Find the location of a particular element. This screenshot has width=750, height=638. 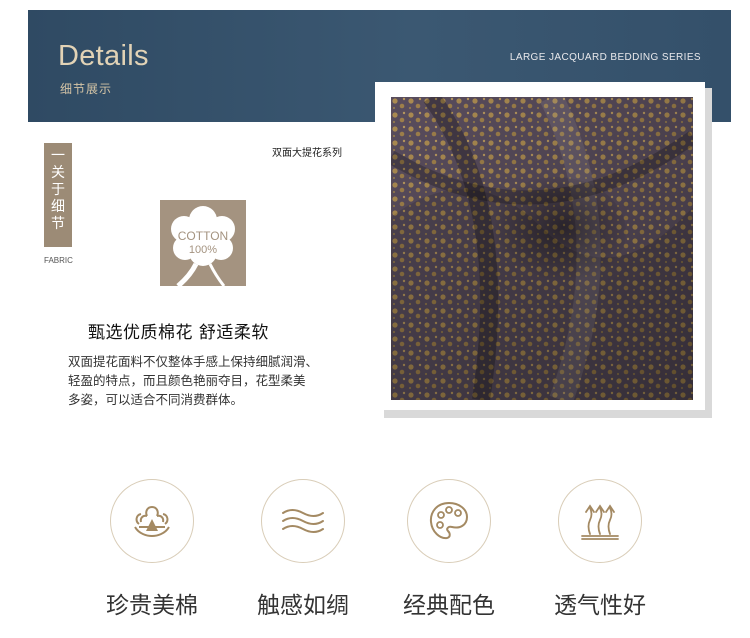

tag-char: 节 is located at coordinates (58, 224).